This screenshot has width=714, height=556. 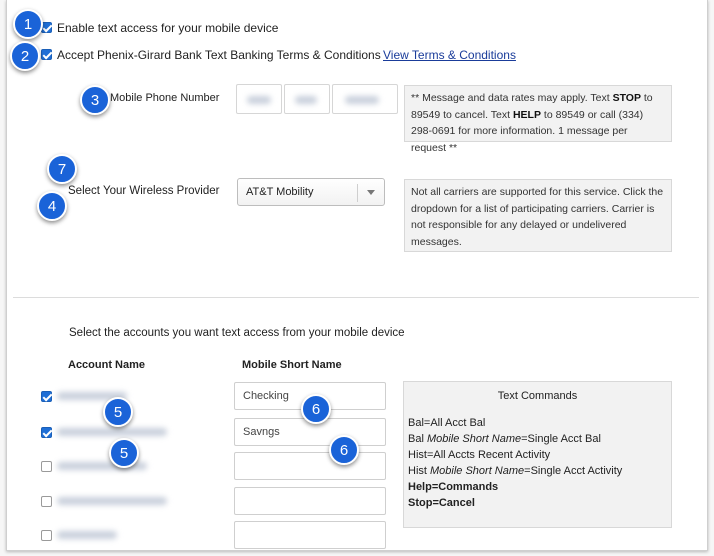 I want to click on phone-prefix-input, so click(x=307, y=99).